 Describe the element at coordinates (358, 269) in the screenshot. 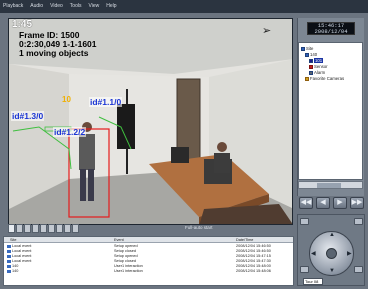

I see `focus-far-button` at that location.